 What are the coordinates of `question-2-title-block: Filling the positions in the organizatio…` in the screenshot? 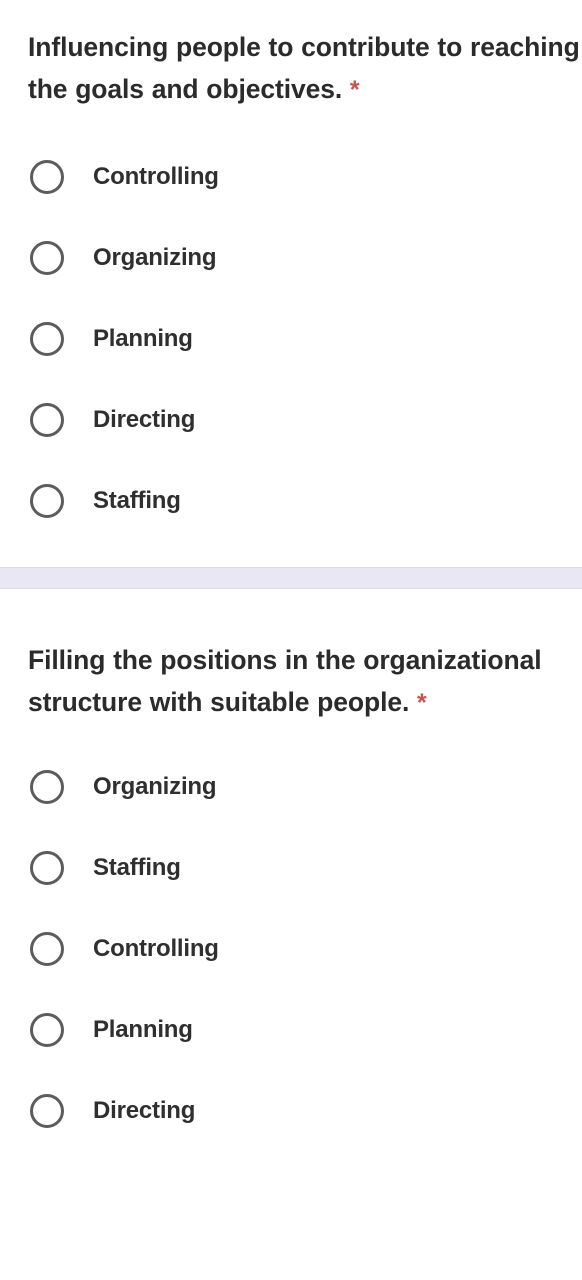 It's located at (291, 670).